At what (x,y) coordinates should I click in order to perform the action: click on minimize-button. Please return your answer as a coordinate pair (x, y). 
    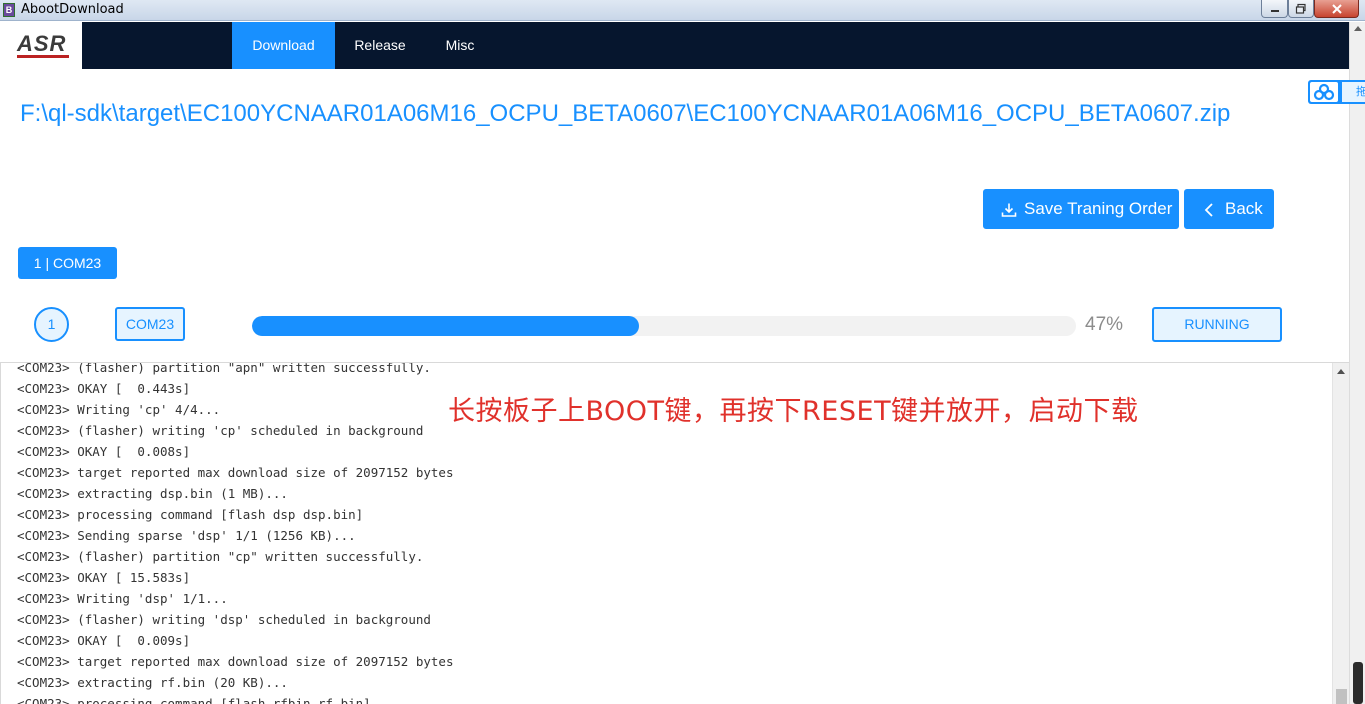
    Looking at the image, I should click on (1274, 9).